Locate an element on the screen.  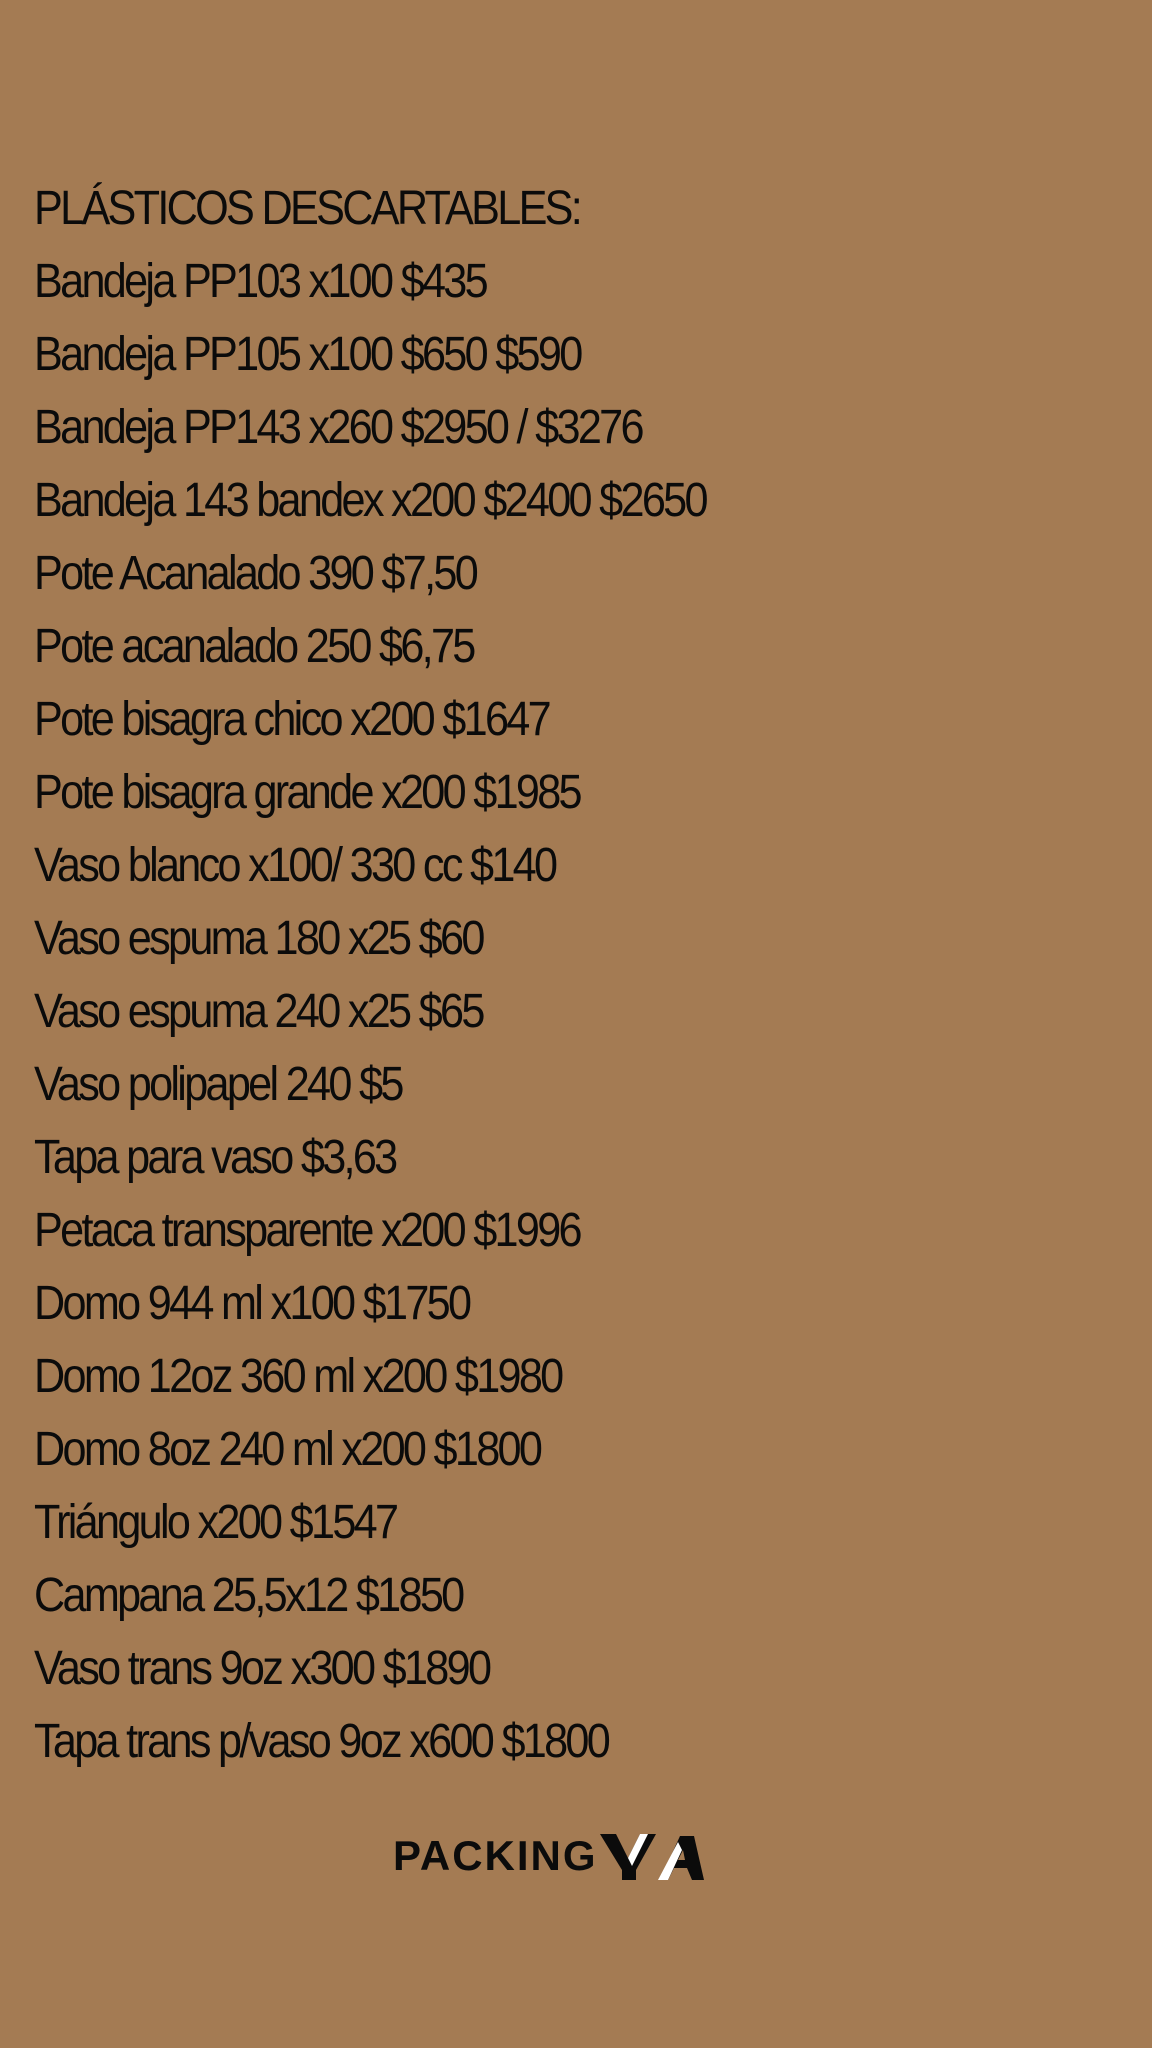
price-item: Domo 8oz 240 ml x200 $1800 is located at coordinates (288, 1449).